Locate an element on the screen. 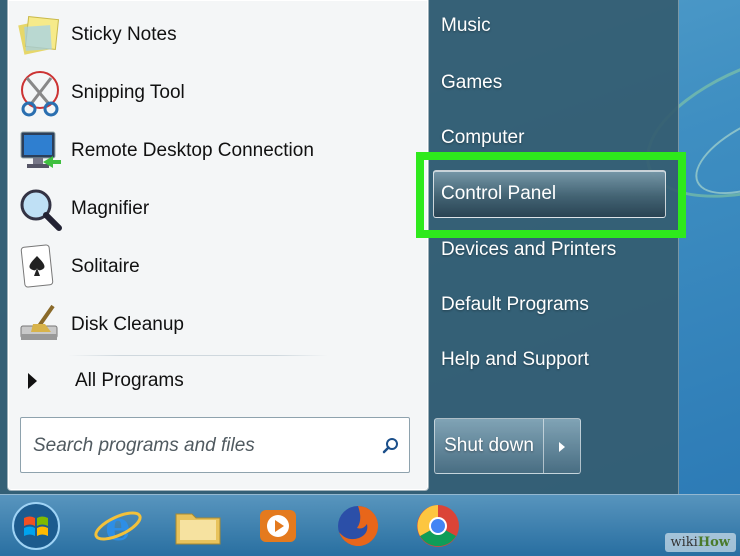 This screenshot has width=740, height=556. watermark-brand: How is located at coordinates (713, 542).